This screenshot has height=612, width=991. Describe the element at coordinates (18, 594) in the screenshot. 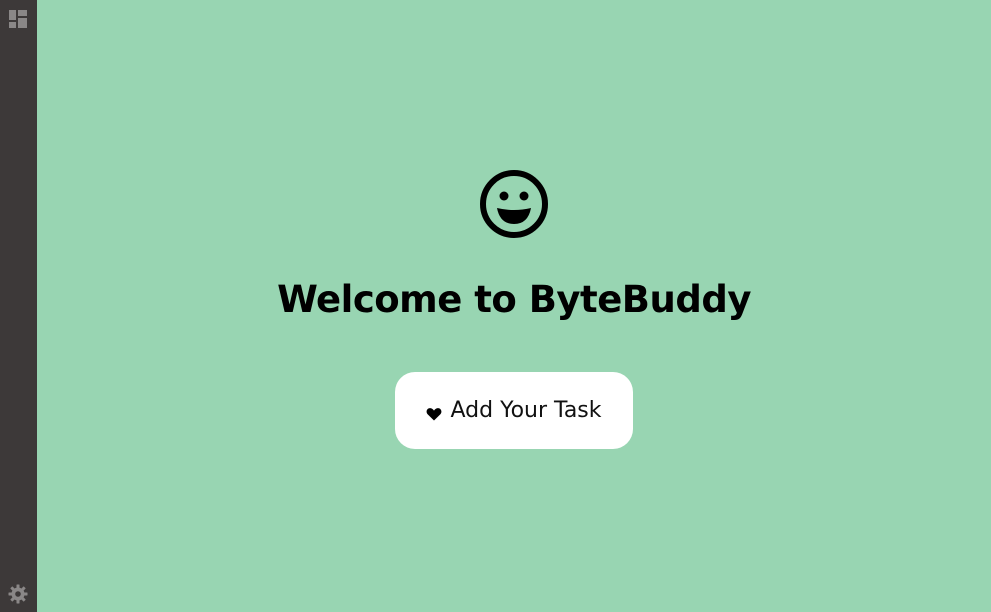

I see `gear-icon` at that location.